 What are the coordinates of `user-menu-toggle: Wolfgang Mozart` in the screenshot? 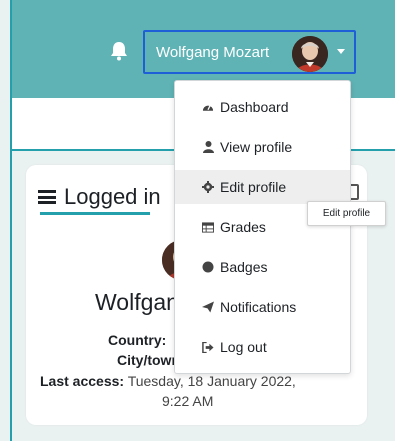 It's located at (249, 52).